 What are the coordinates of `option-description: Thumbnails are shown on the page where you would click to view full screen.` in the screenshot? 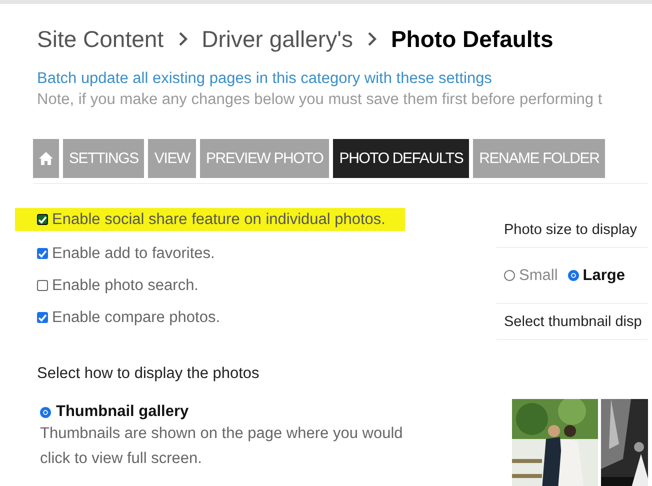 It's located at (222, 446).